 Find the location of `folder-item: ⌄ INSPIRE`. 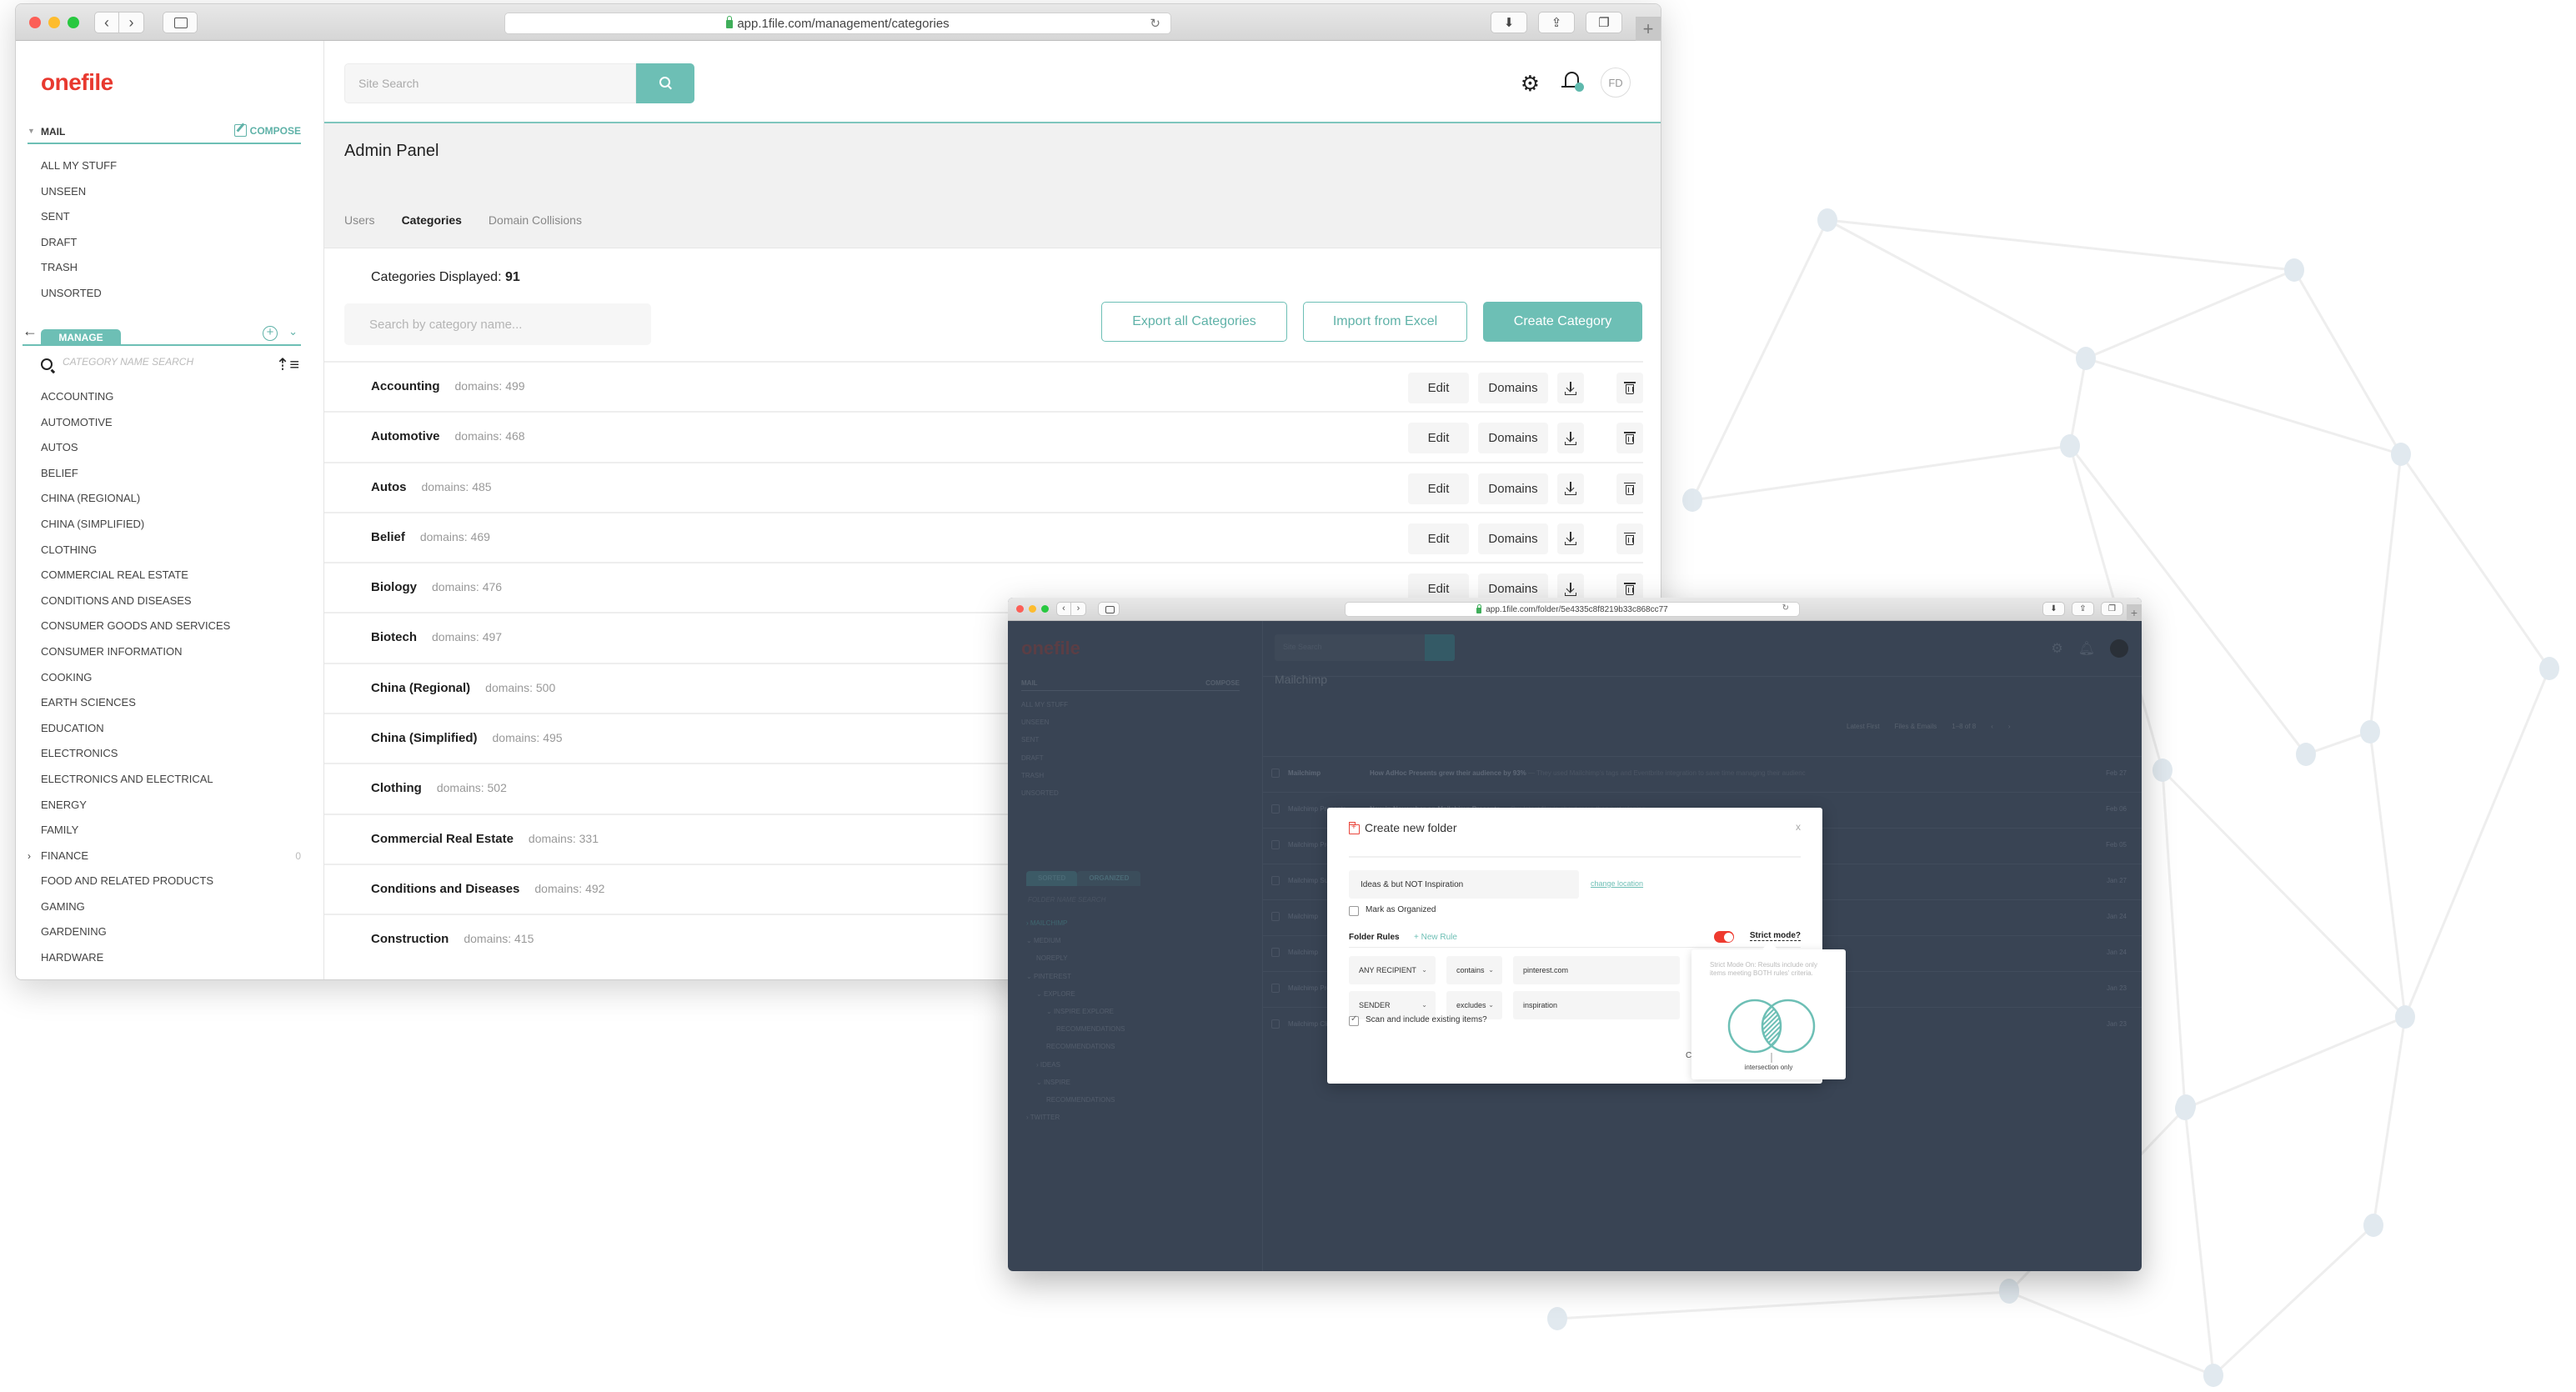

folder-item: ⌄ INSPIRE is located at coordinates (1075, 1082).